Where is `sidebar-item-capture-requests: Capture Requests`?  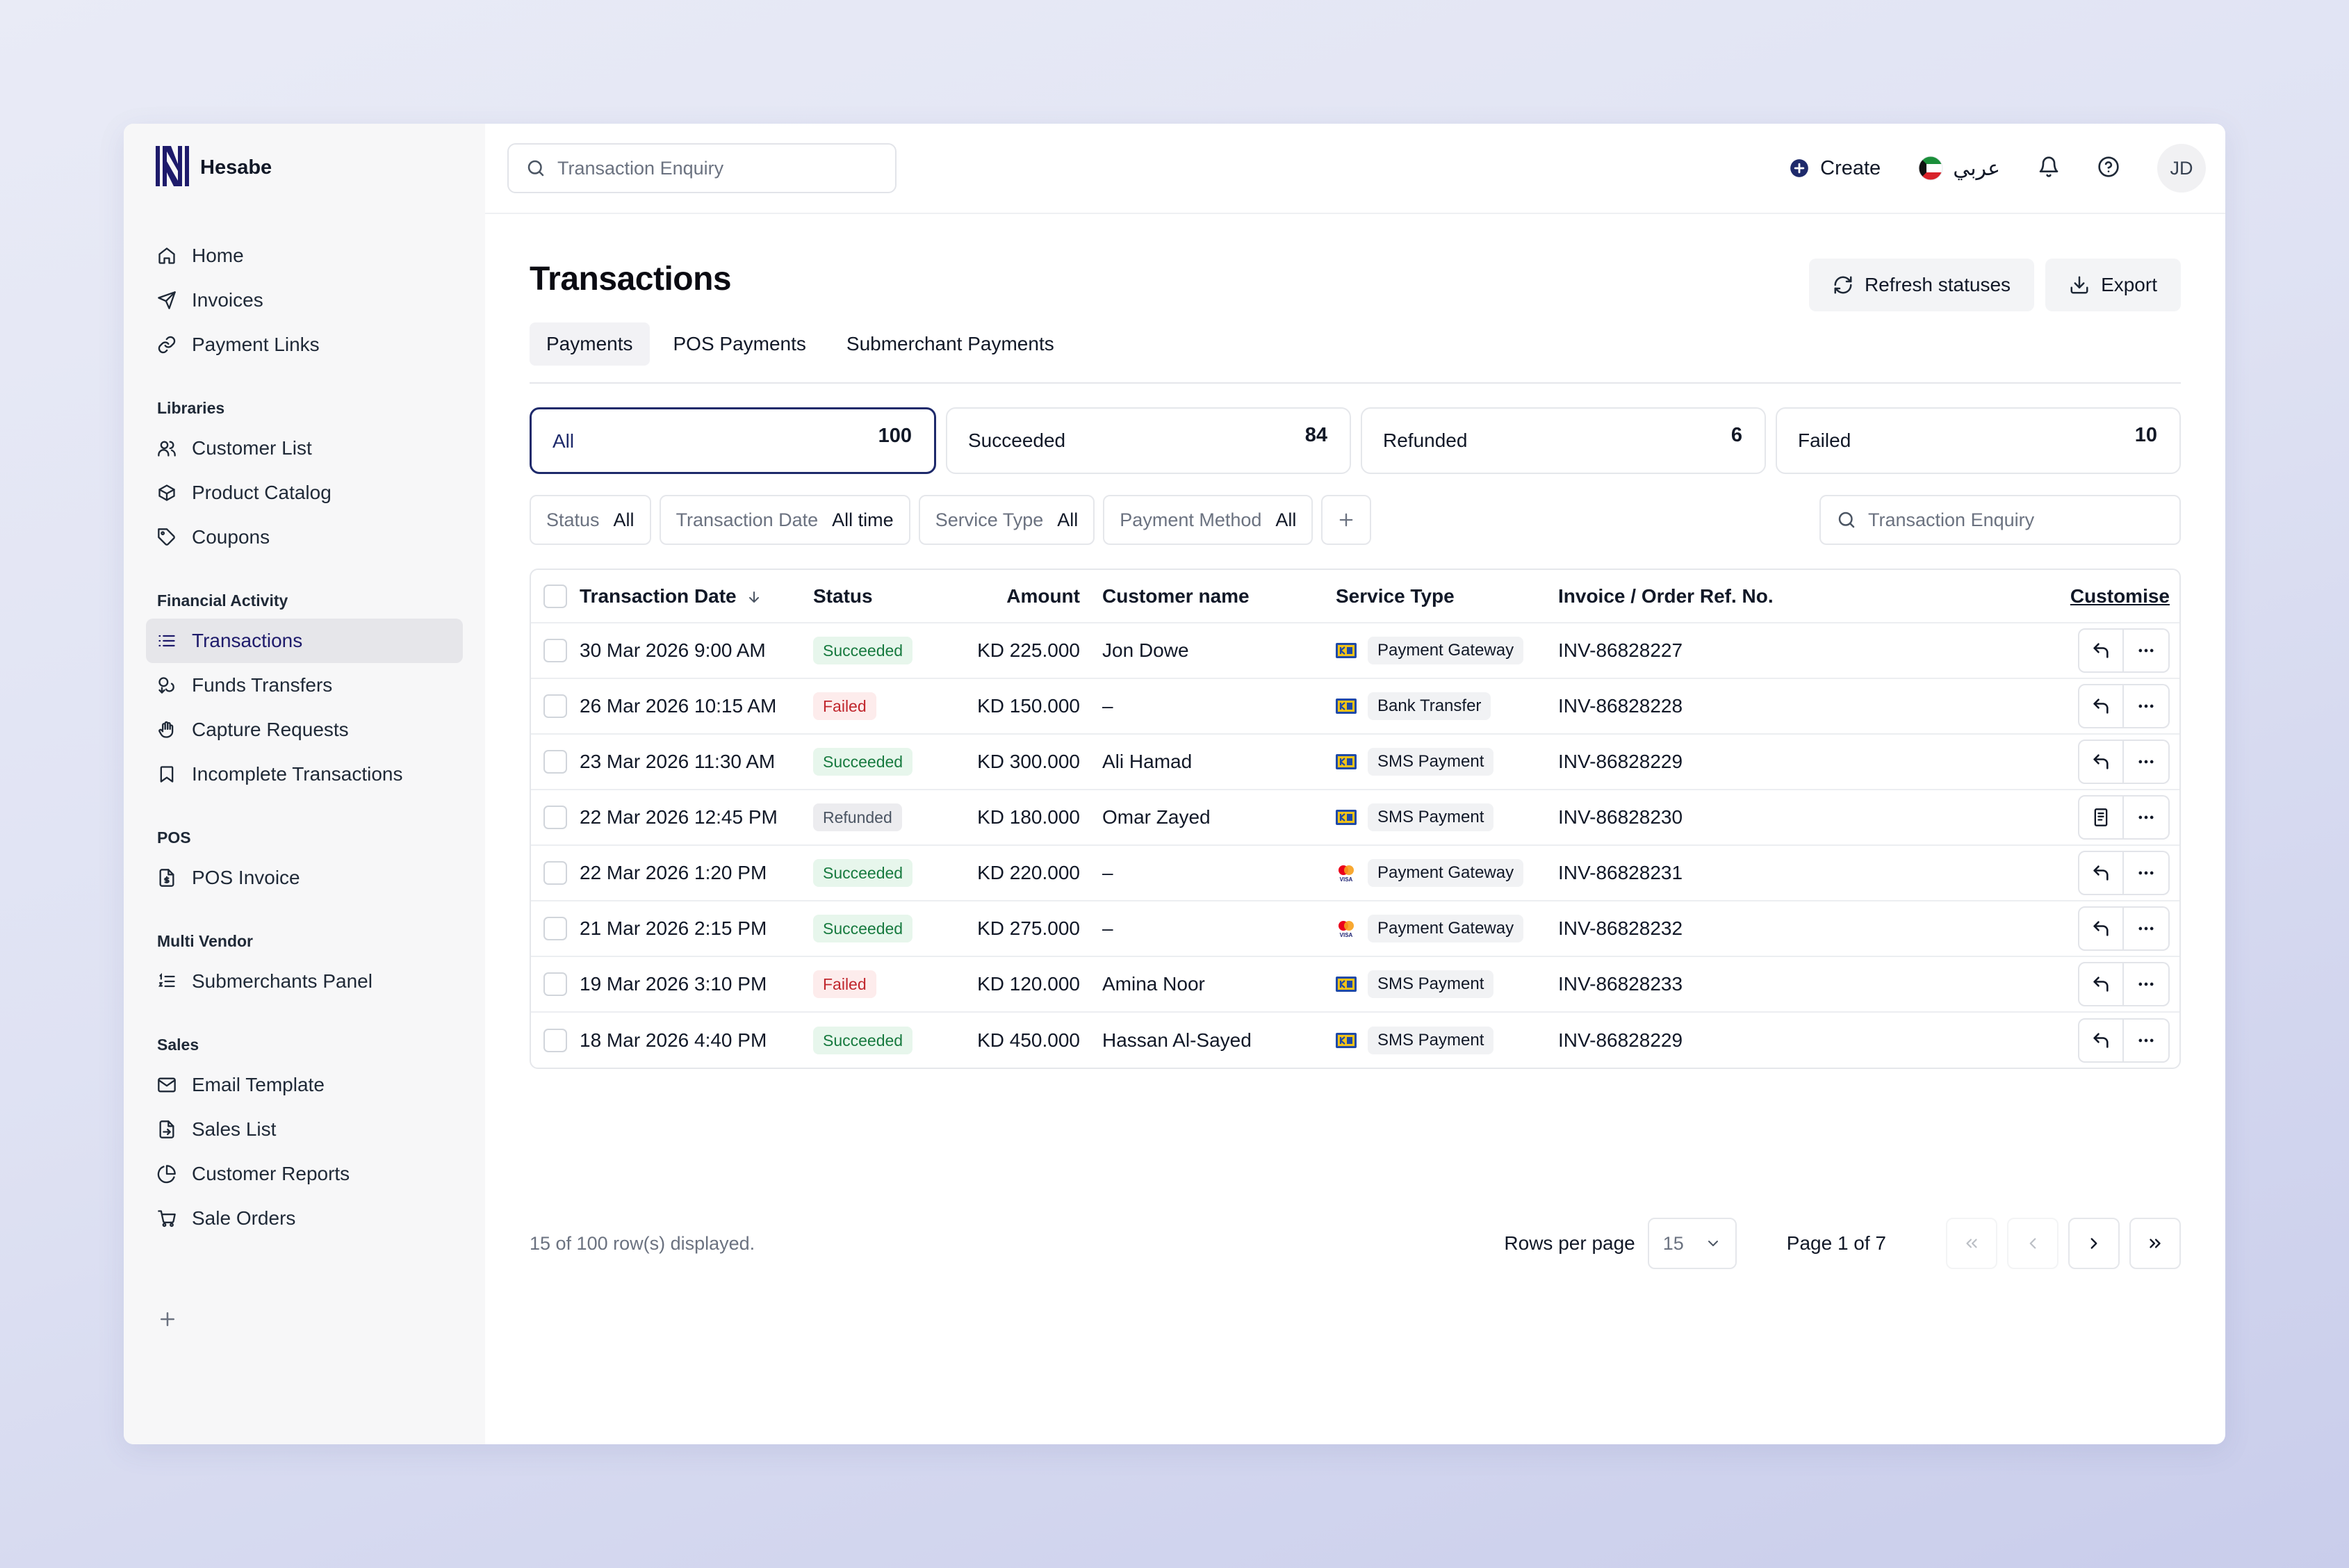 sidebar-item-capture-requests: Capture Requests is located at coordinates (304, 730).